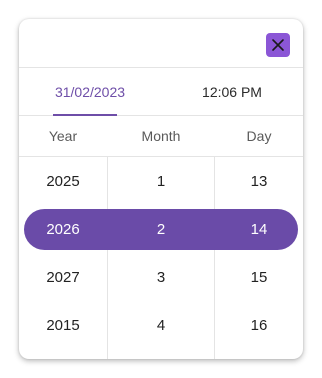  What do you see at coordinates (63, 229) in the screenshot?
I see `selected-year: 2026` at bounding box center [63, 229].